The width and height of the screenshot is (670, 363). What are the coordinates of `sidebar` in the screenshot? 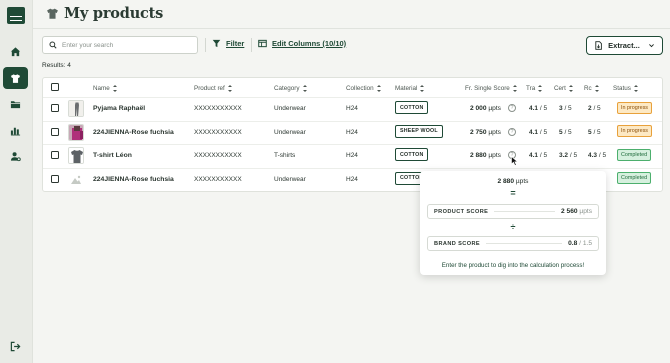 It's located at (16, 181).